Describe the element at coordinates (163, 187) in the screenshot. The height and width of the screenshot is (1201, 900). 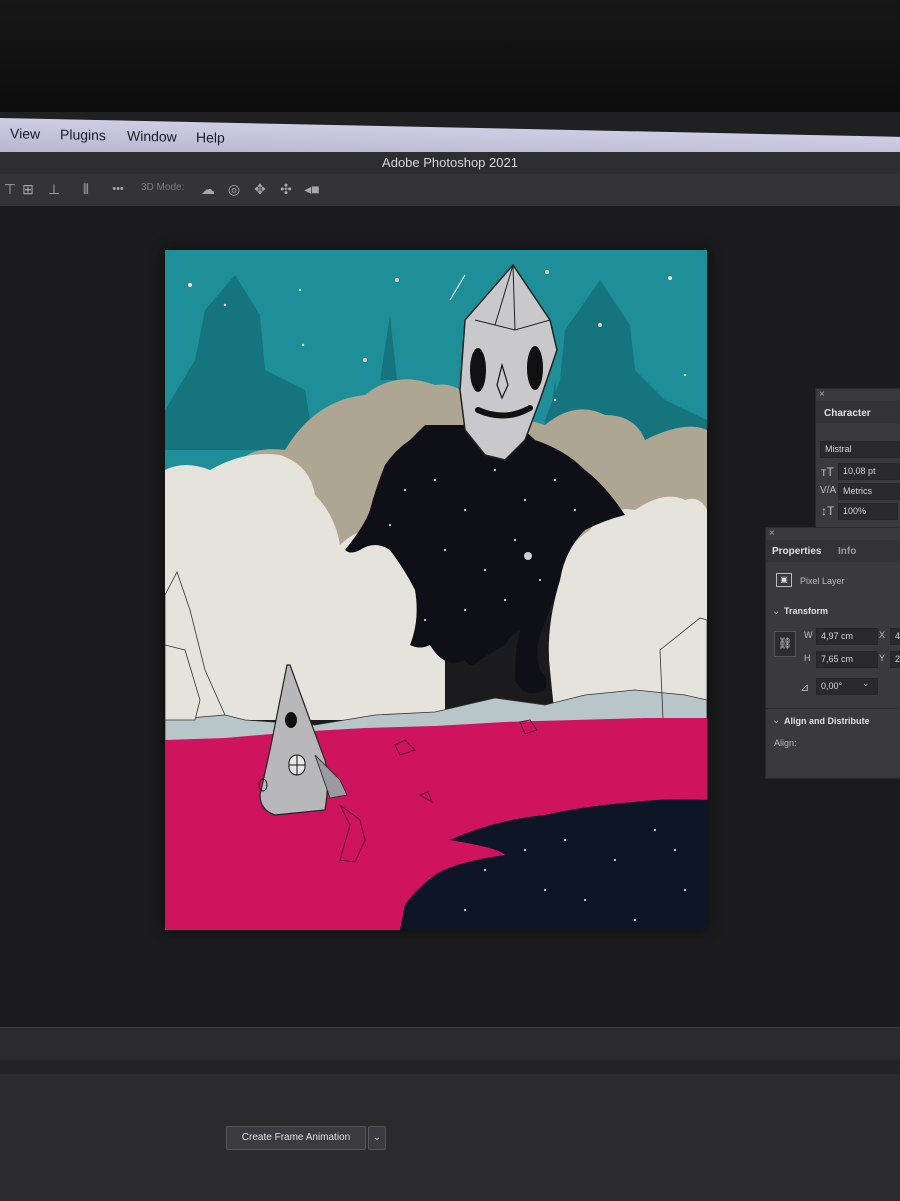
I see `3d-mode-label: 3D Mode:` at that location.